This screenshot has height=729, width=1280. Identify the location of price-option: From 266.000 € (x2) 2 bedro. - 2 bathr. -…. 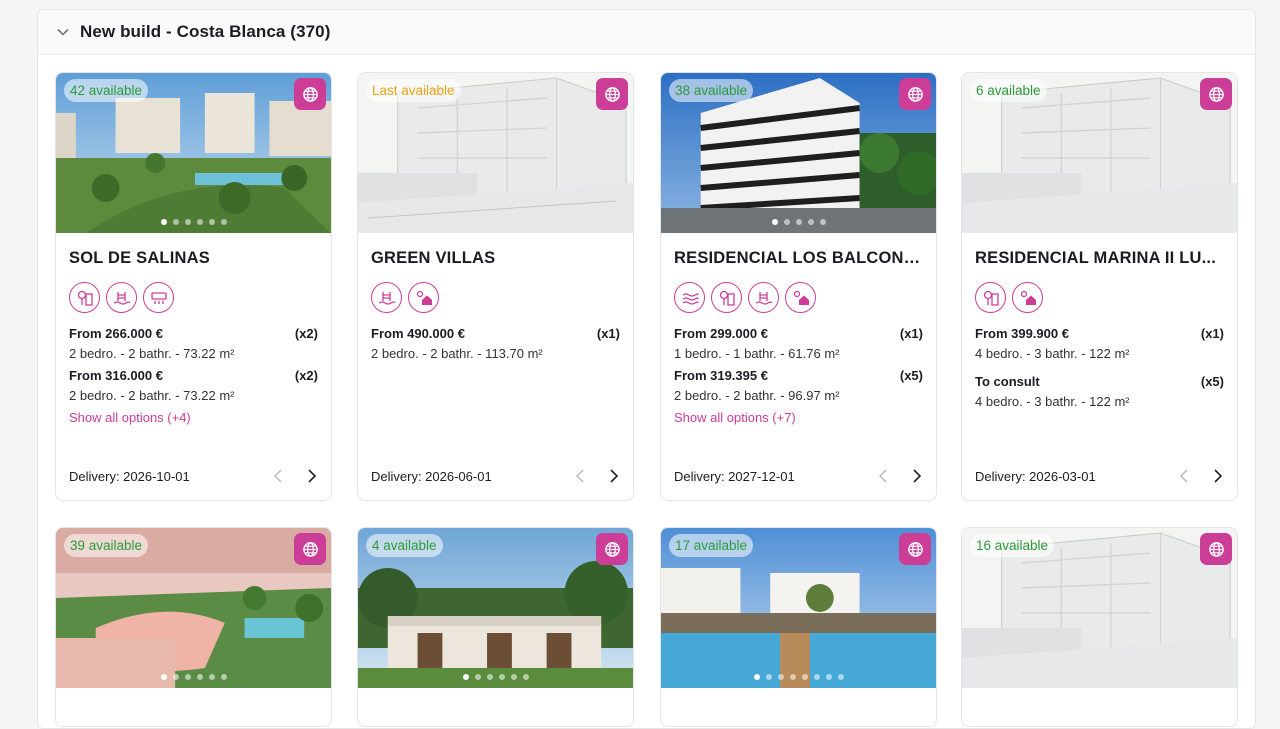
(193, 343).